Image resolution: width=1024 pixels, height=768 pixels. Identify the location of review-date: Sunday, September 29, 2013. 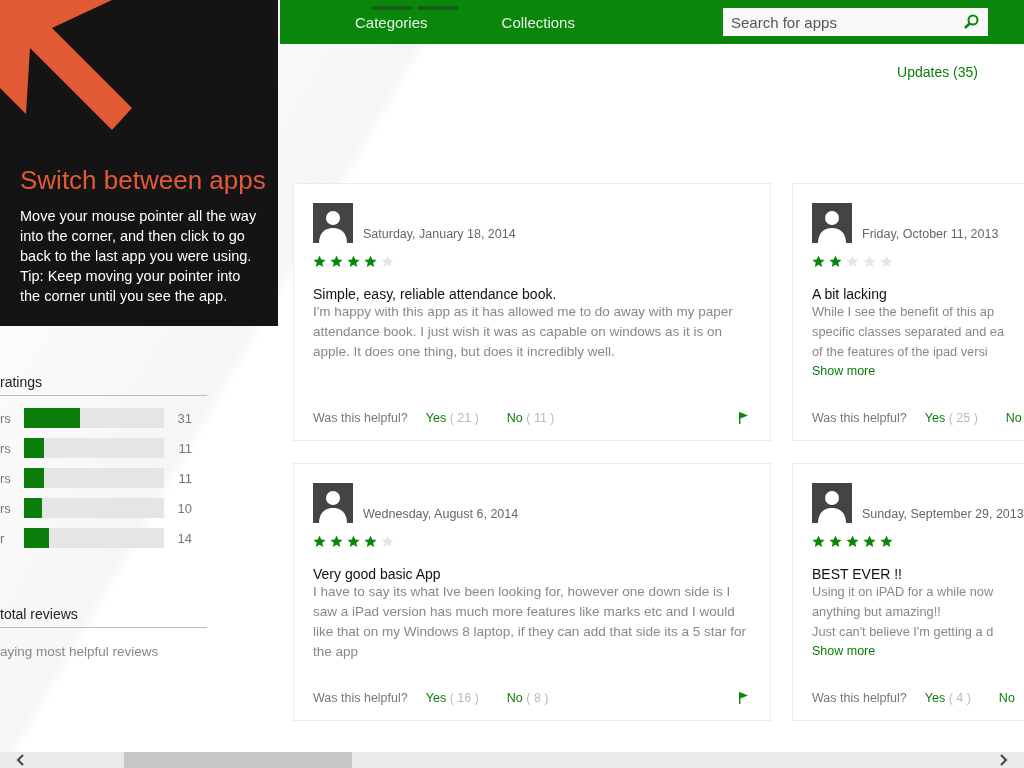
(943, 515).